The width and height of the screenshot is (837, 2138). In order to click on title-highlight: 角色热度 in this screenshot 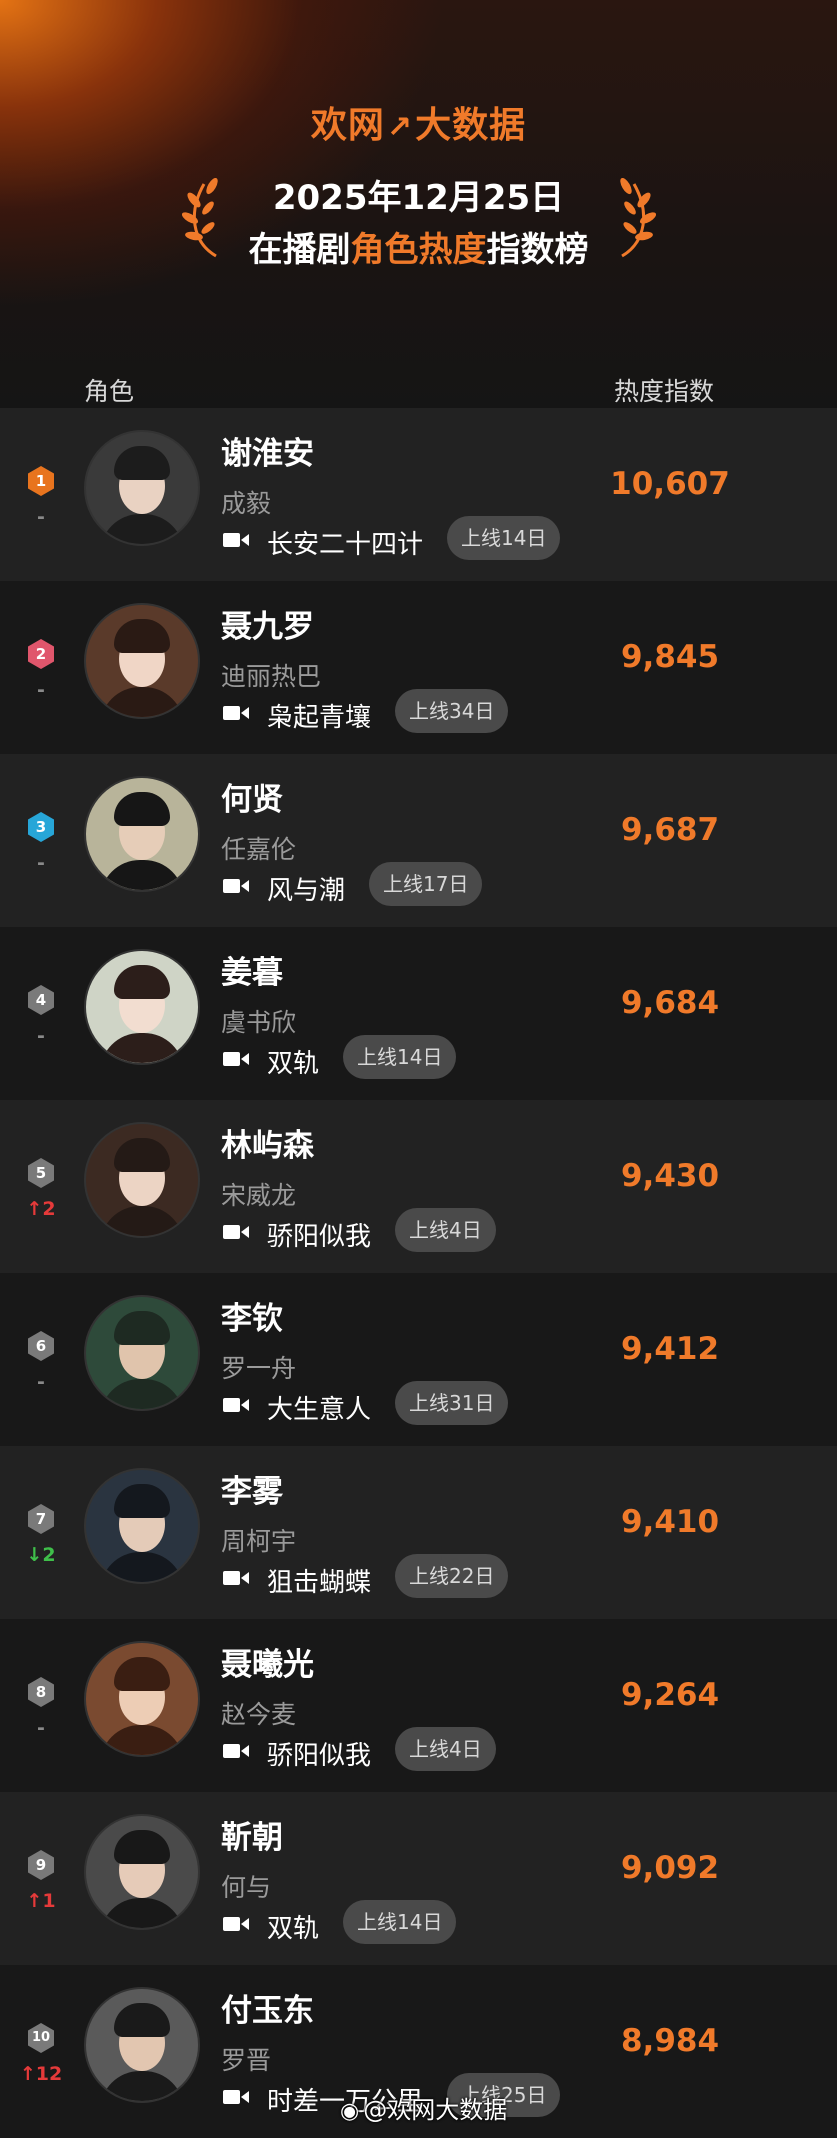, I will do `click(418, 250)`.